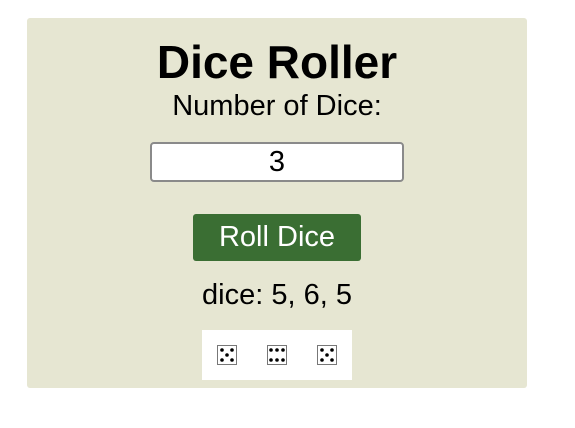 The image size is (575, 428). I want to click on dice-faces-tray, so click(277, 355).